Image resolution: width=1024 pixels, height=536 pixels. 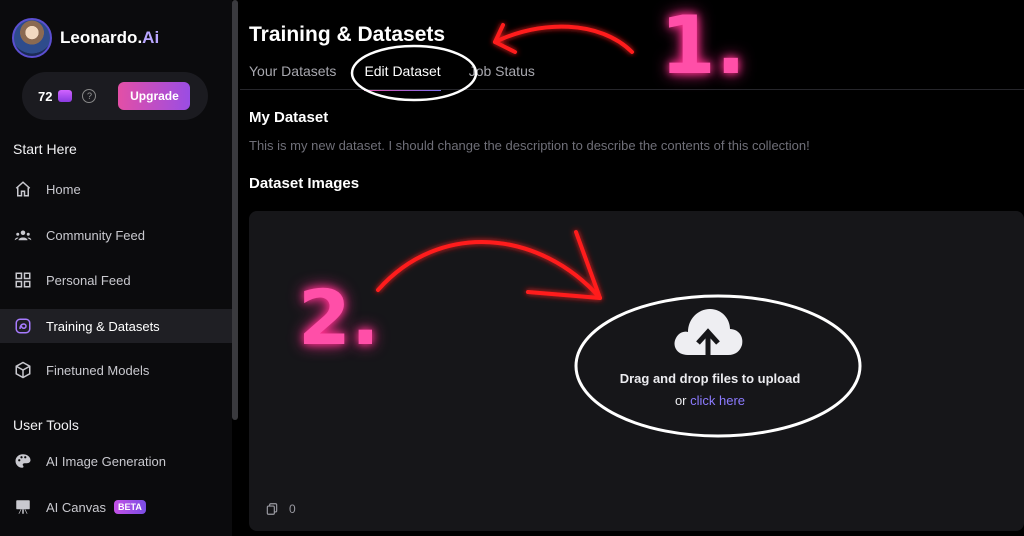 What do you see at coordinates (703, 46) in the screenshot?
I see `annotation-step-1: 1.` at bounding box center [703, 46].